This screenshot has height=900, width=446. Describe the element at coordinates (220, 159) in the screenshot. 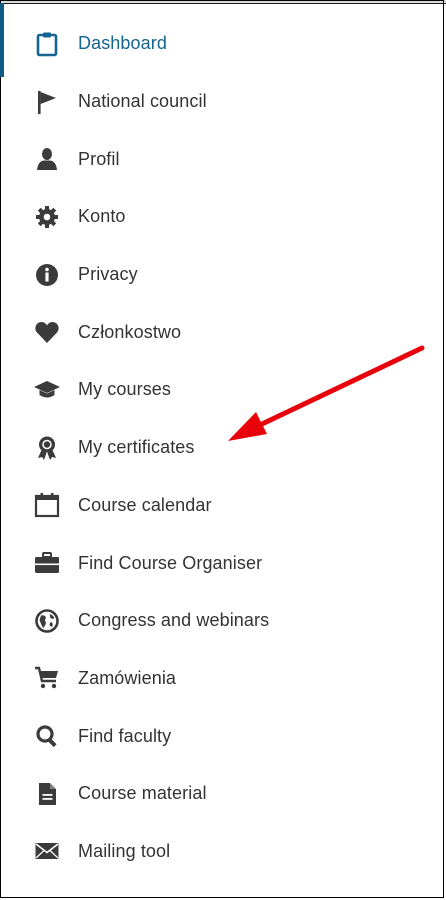

I see `sidebar-item-profil: Profil` at that location.